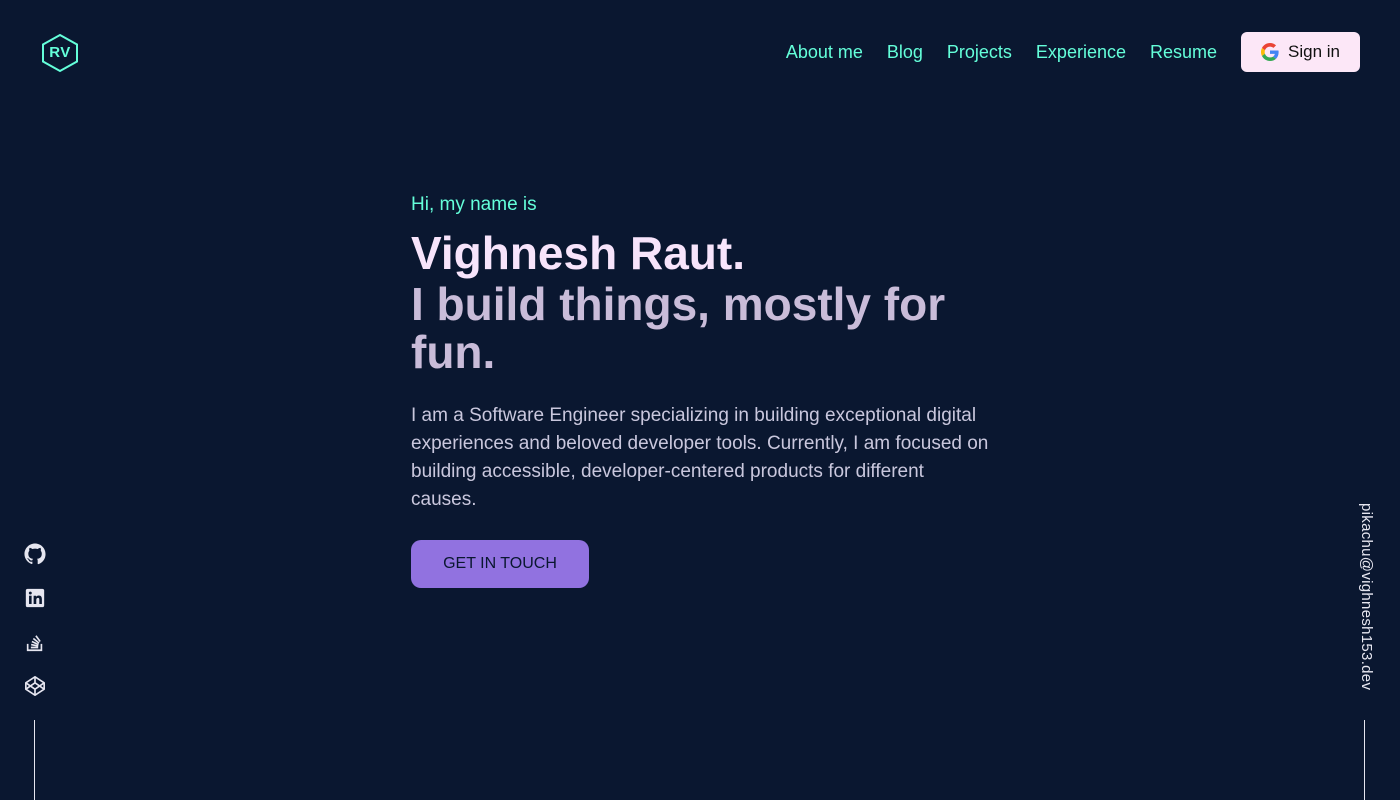 This screenshot has height=800, width=1400. Describe the element at coordinates (35, 642) in the screenshot. I see `stackoverflow-icon` at that location.